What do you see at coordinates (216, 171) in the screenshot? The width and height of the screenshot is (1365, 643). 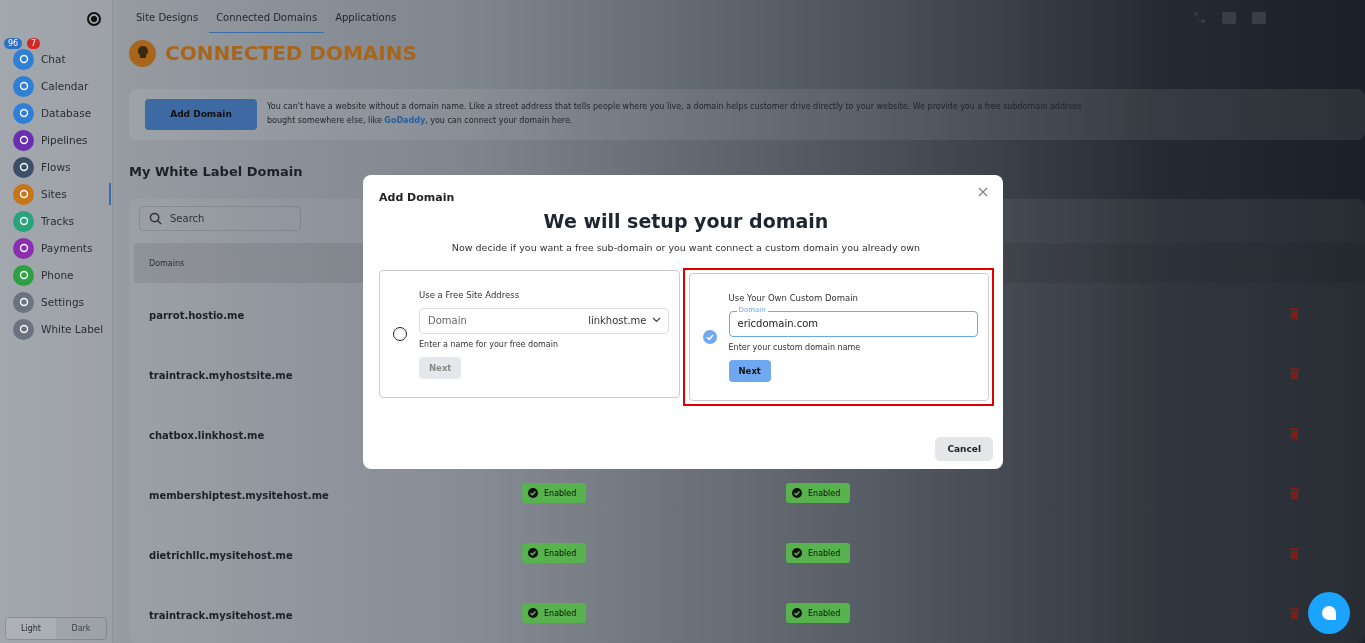 I see `section-title: My White Label Domain` at bounding box center [216, 171].